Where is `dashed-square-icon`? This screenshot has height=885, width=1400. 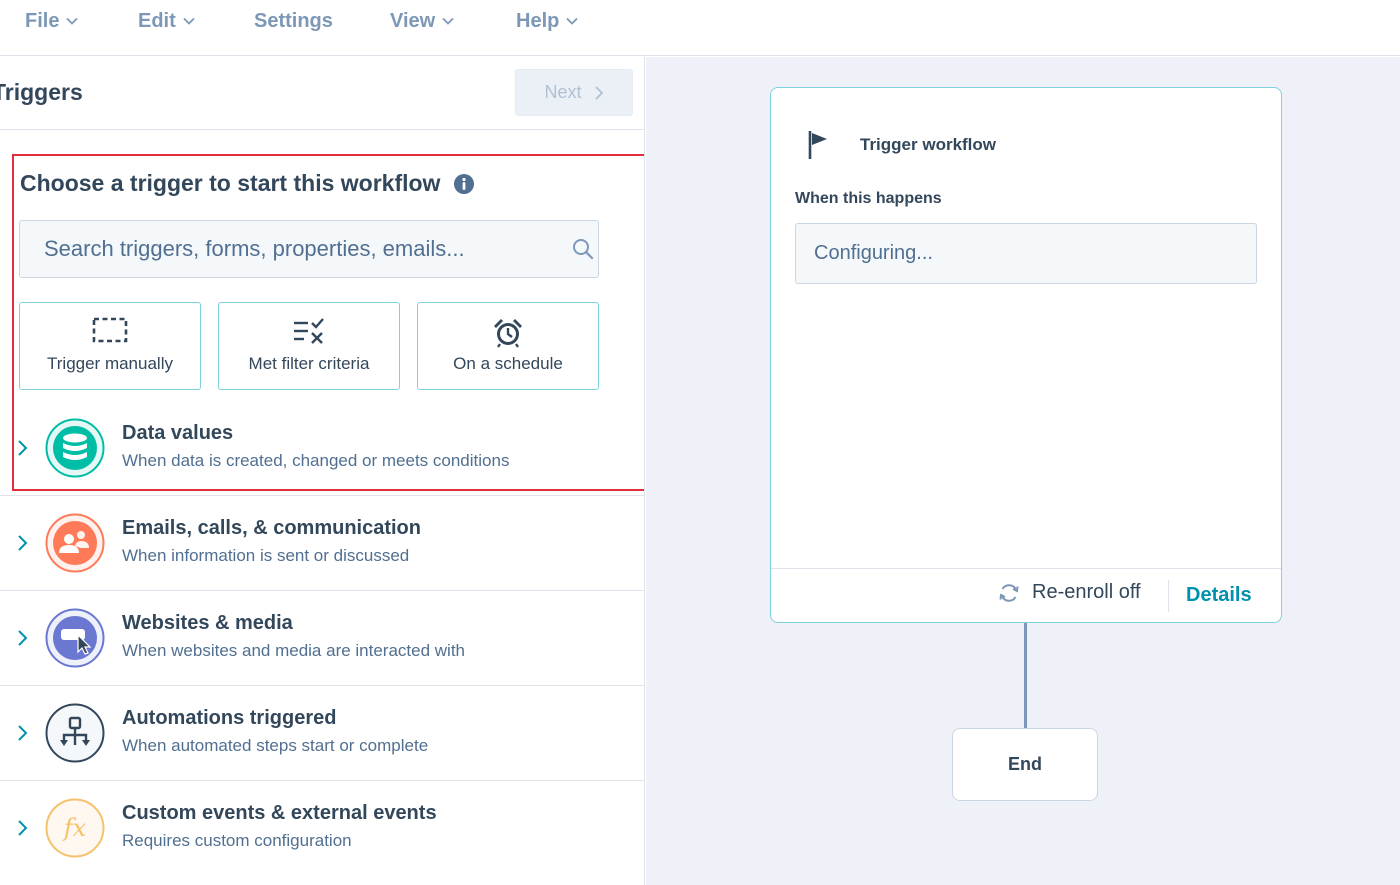 dashed-square-icon is located at coordinates (110, 330).